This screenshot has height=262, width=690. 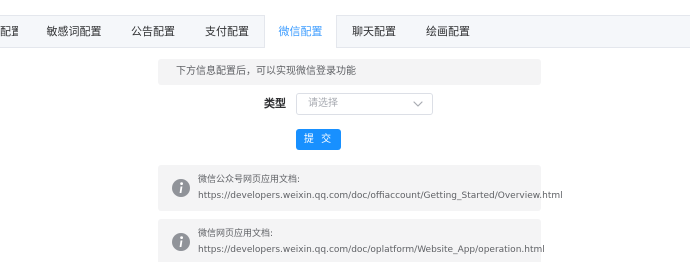 What do you see at coordinates (9, 32) in the screenshot?
I see `tab-config: 配置` at bounding box center [9, 32].